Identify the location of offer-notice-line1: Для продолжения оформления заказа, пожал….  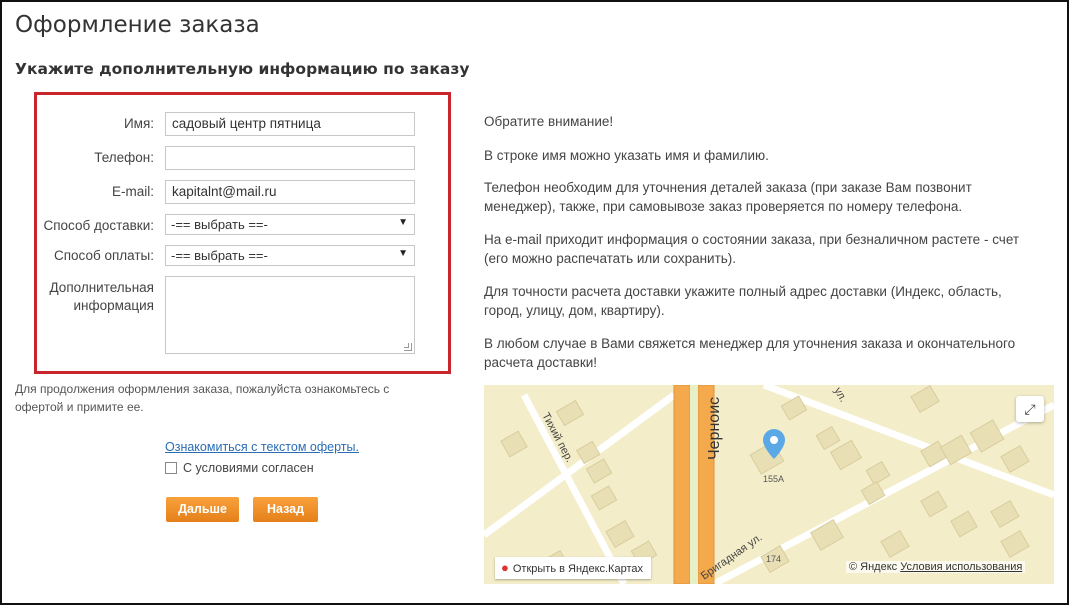
(202, 389).